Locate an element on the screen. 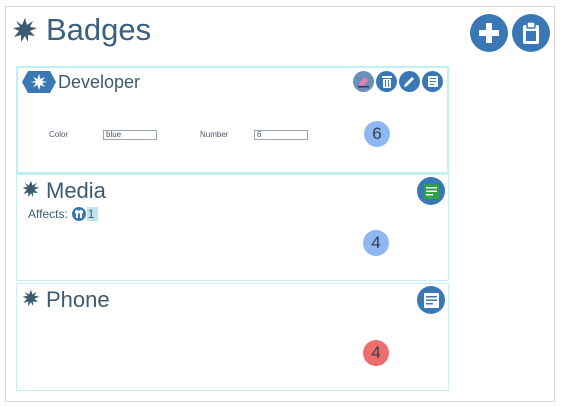 This screenshot has height=407, width=563. affects-row: Affects: 1 is located at coordinates (63, 214).